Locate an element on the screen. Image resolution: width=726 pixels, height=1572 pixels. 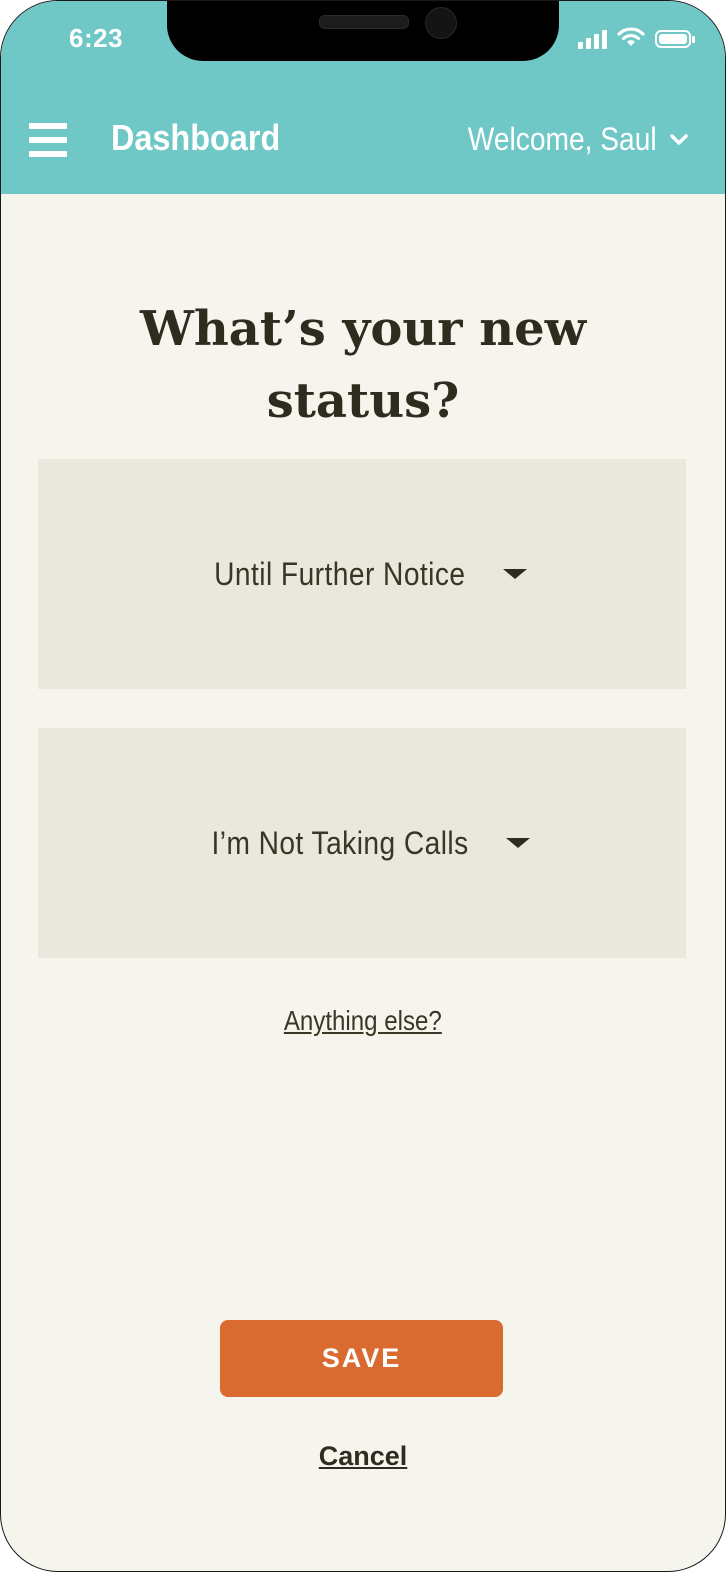
wifi-icon is located at coordinates (631, 39).